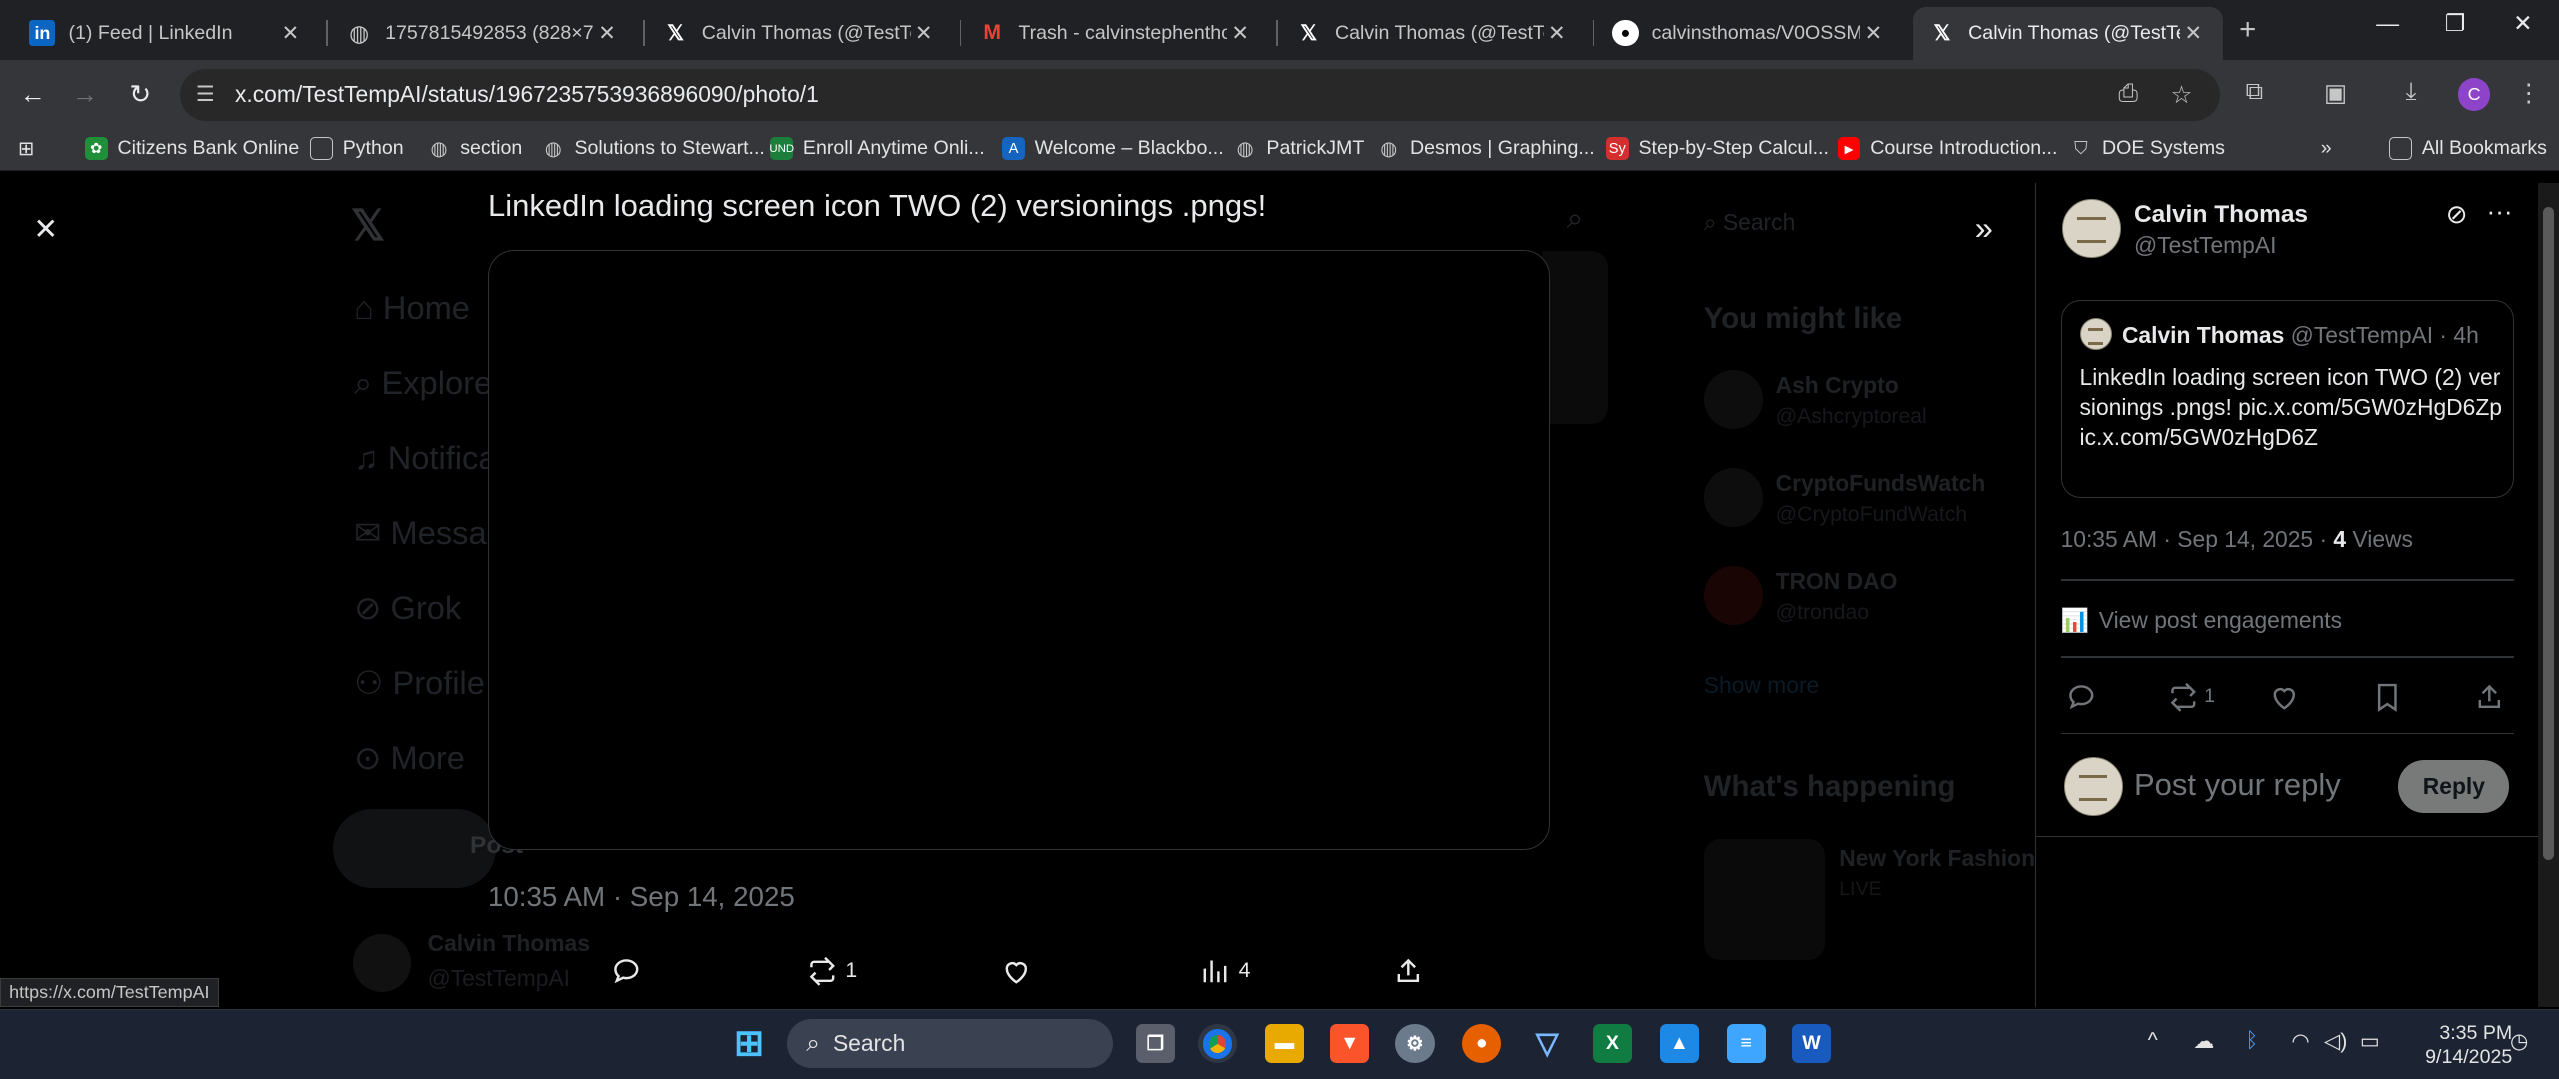 This screenshot has height=1079, width=2559. What do you see at coordinates (32, 94) in the screenshot?
I see `back-button: ←` at bounding box center [32, 94].